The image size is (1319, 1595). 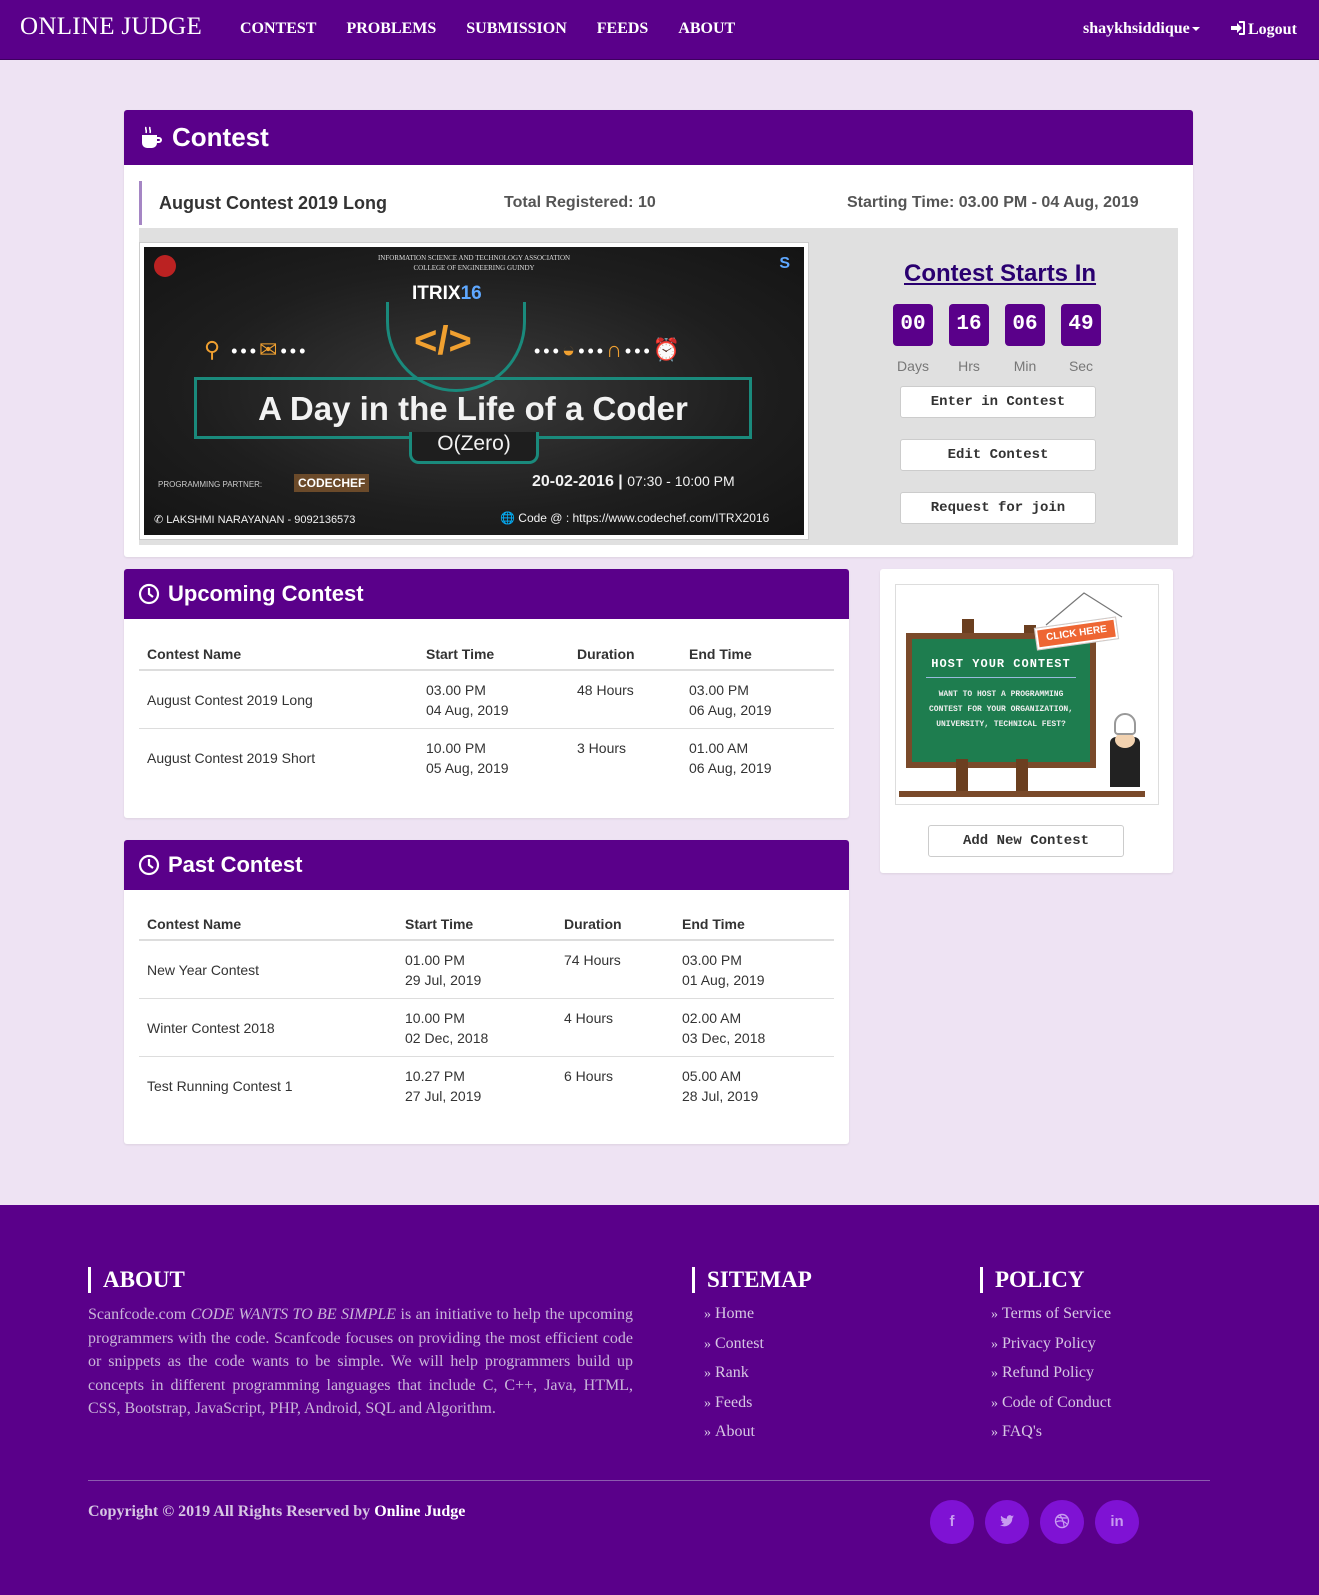 What do you see at coordinates (1001, 664) in the screenshot?
I see `board-title: HOST YOUR CONTEST` at bounding box center [1001, 664].